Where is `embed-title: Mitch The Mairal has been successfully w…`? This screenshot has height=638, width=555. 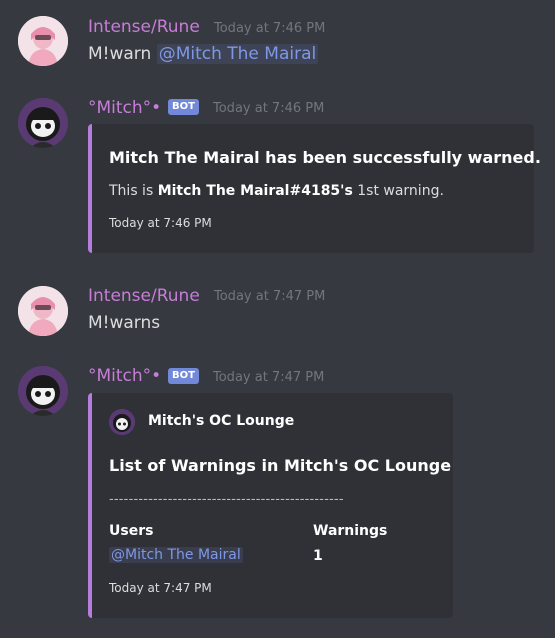 embed-title: Mitch The Mairal has been successfully w… is located at coordinates (325, 157).